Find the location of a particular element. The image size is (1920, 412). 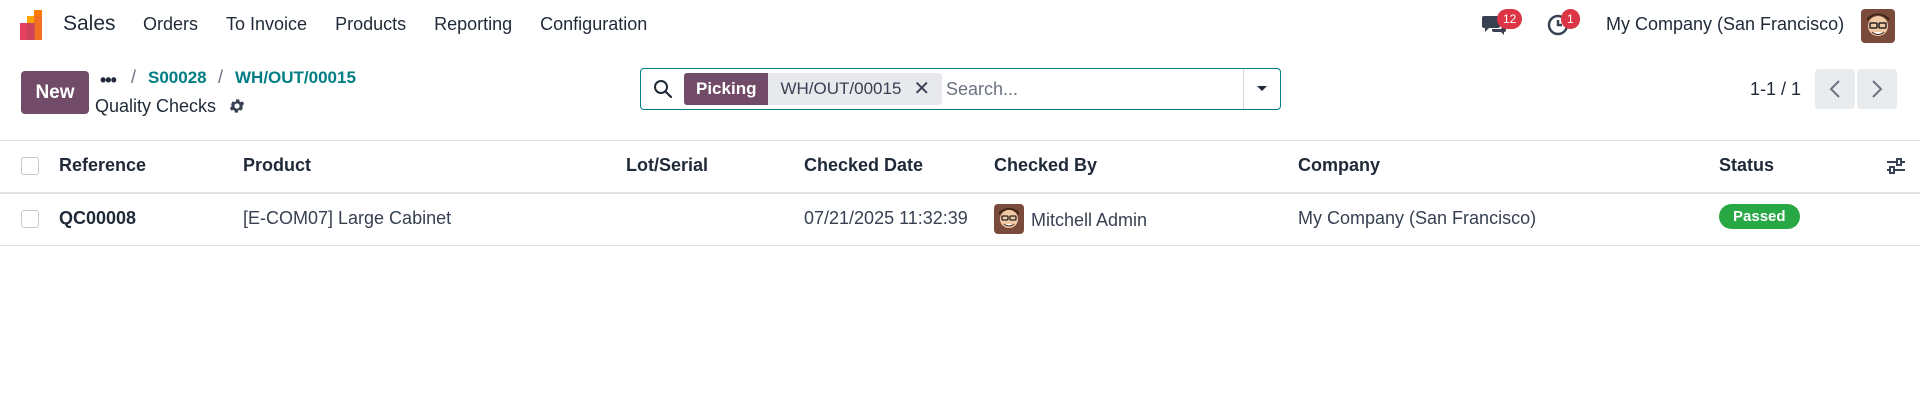

chevron-left-icon is located at coordinates (1834, 89).